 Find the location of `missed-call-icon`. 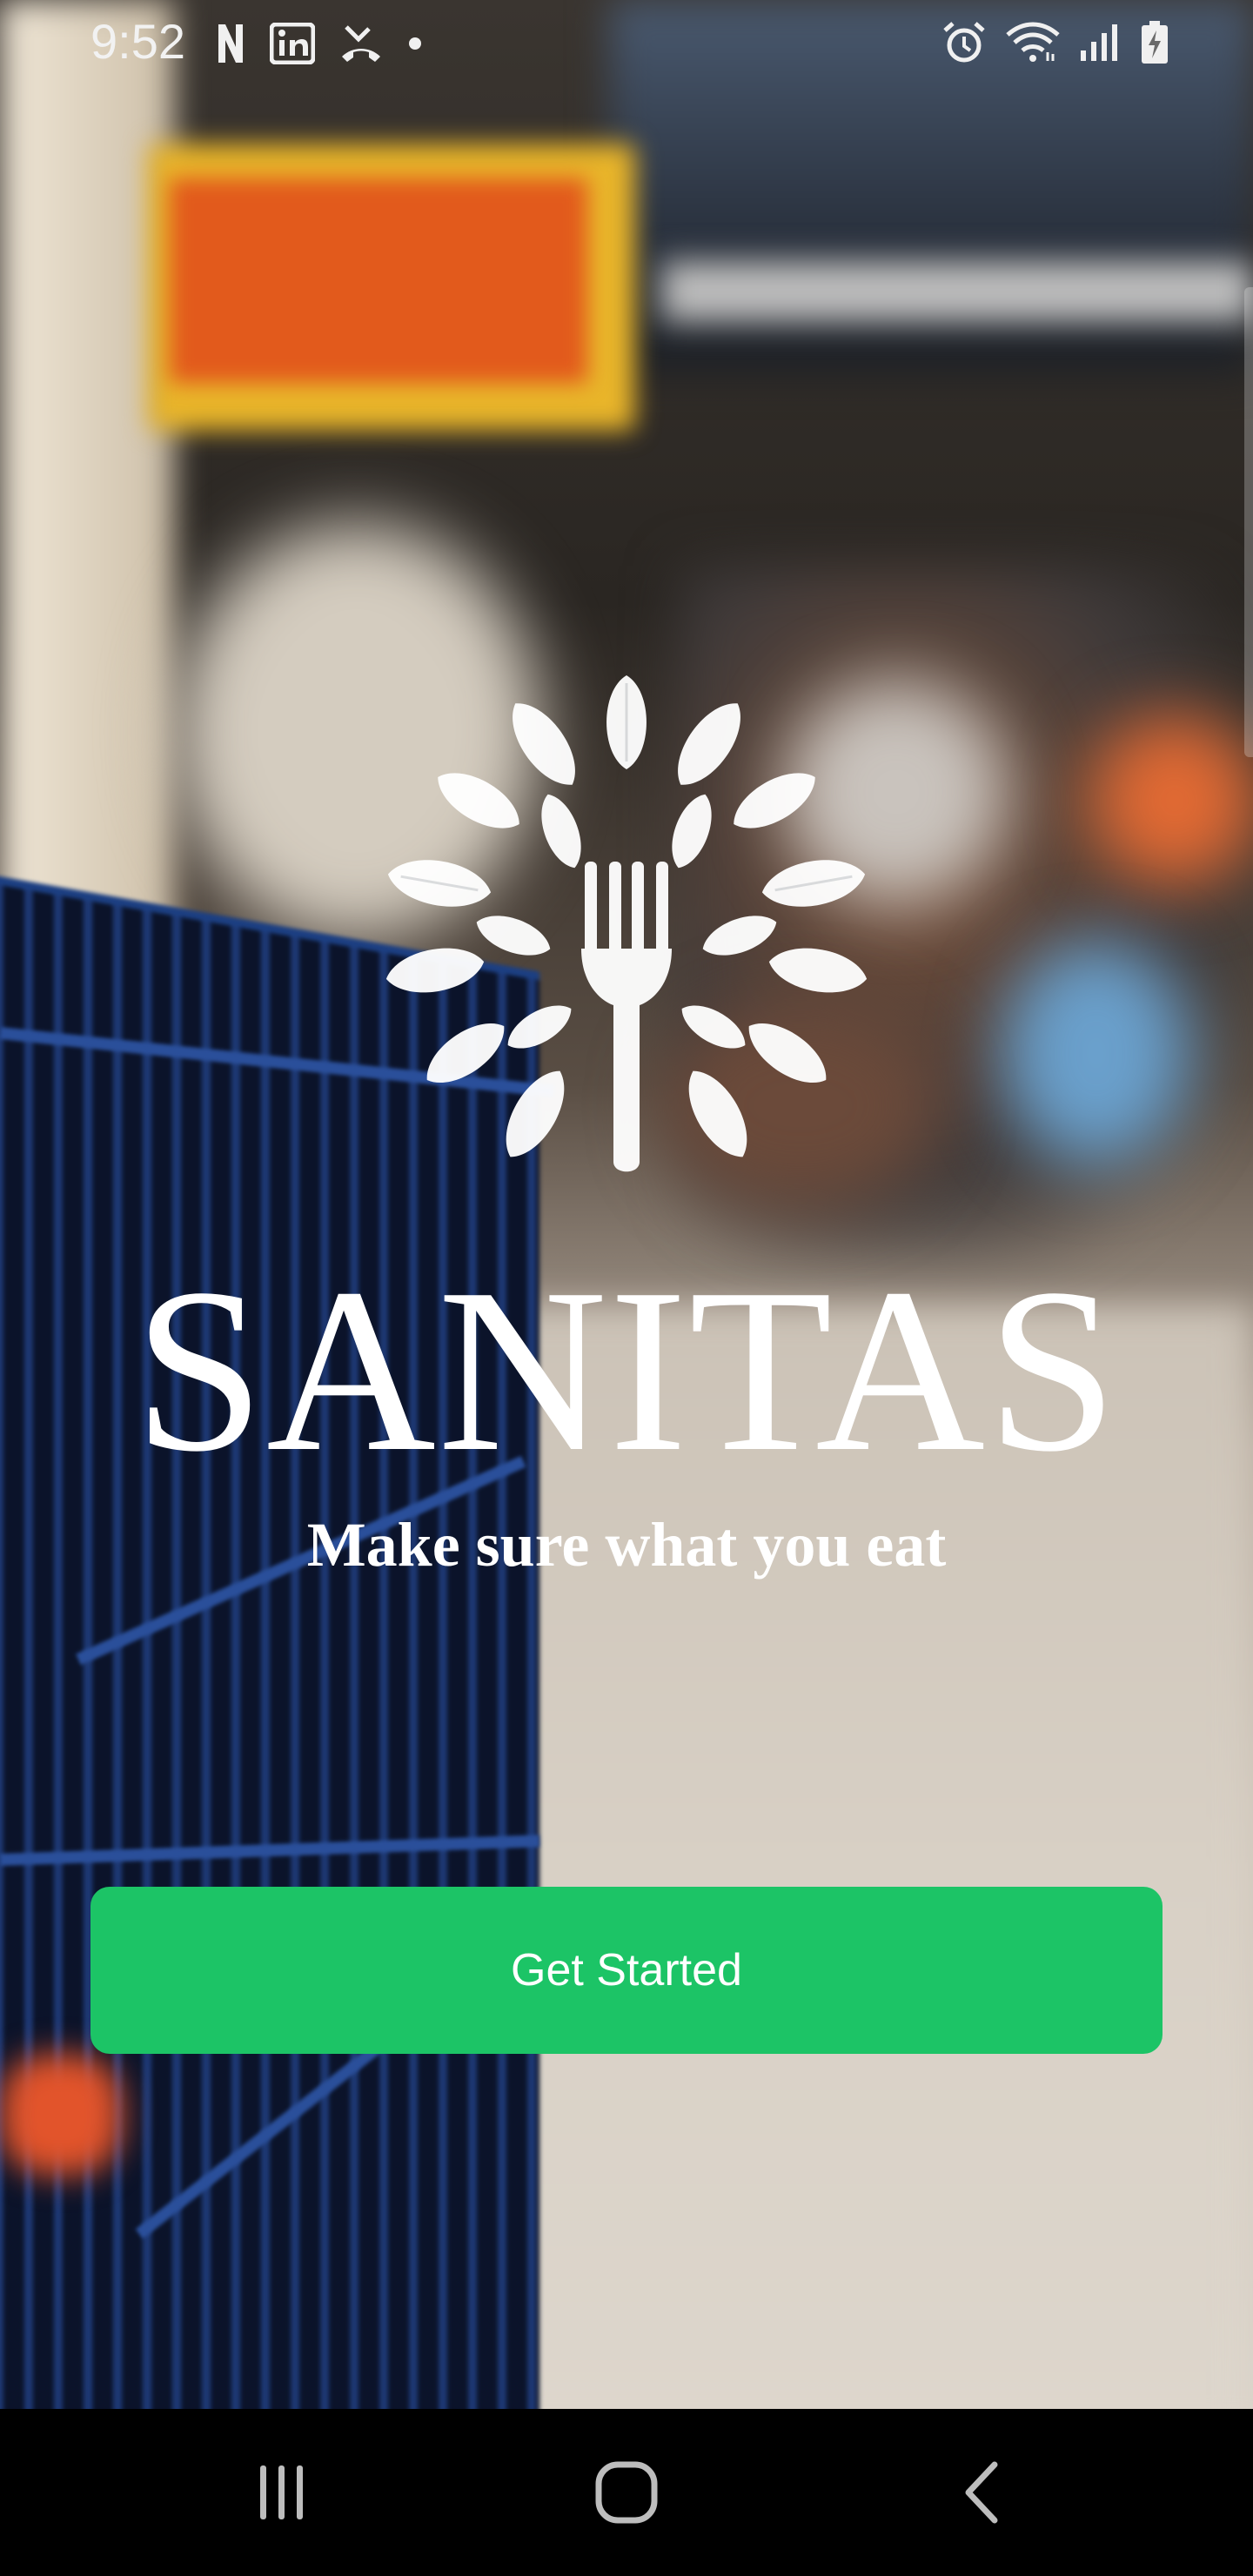

missed-call-icon is located at coordinates (361, 43).